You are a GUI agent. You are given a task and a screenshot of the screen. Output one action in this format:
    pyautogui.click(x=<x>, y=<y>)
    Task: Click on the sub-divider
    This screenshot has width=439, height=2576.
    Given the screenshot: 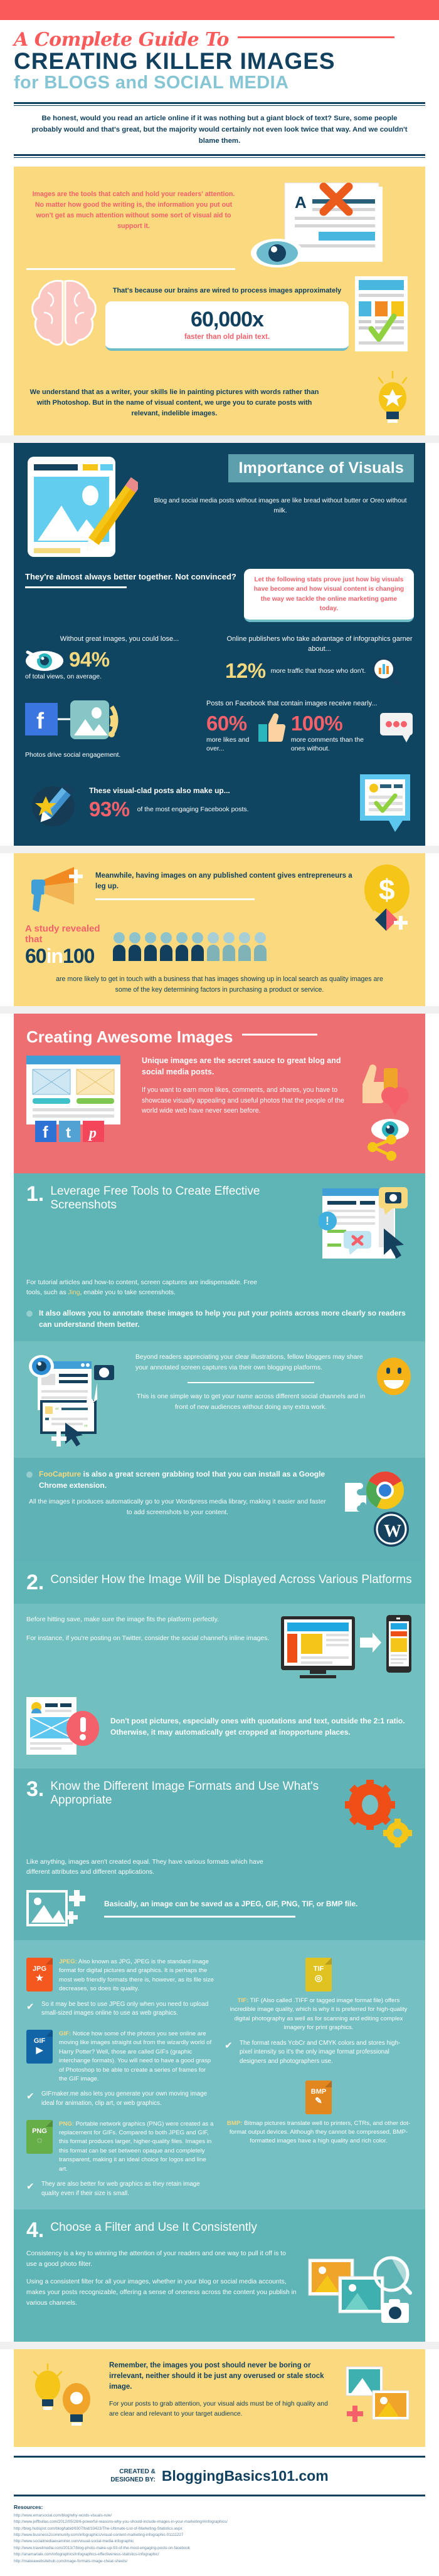 What is the action you would take?
    pyautogui.click(x=251, y=1383)
    